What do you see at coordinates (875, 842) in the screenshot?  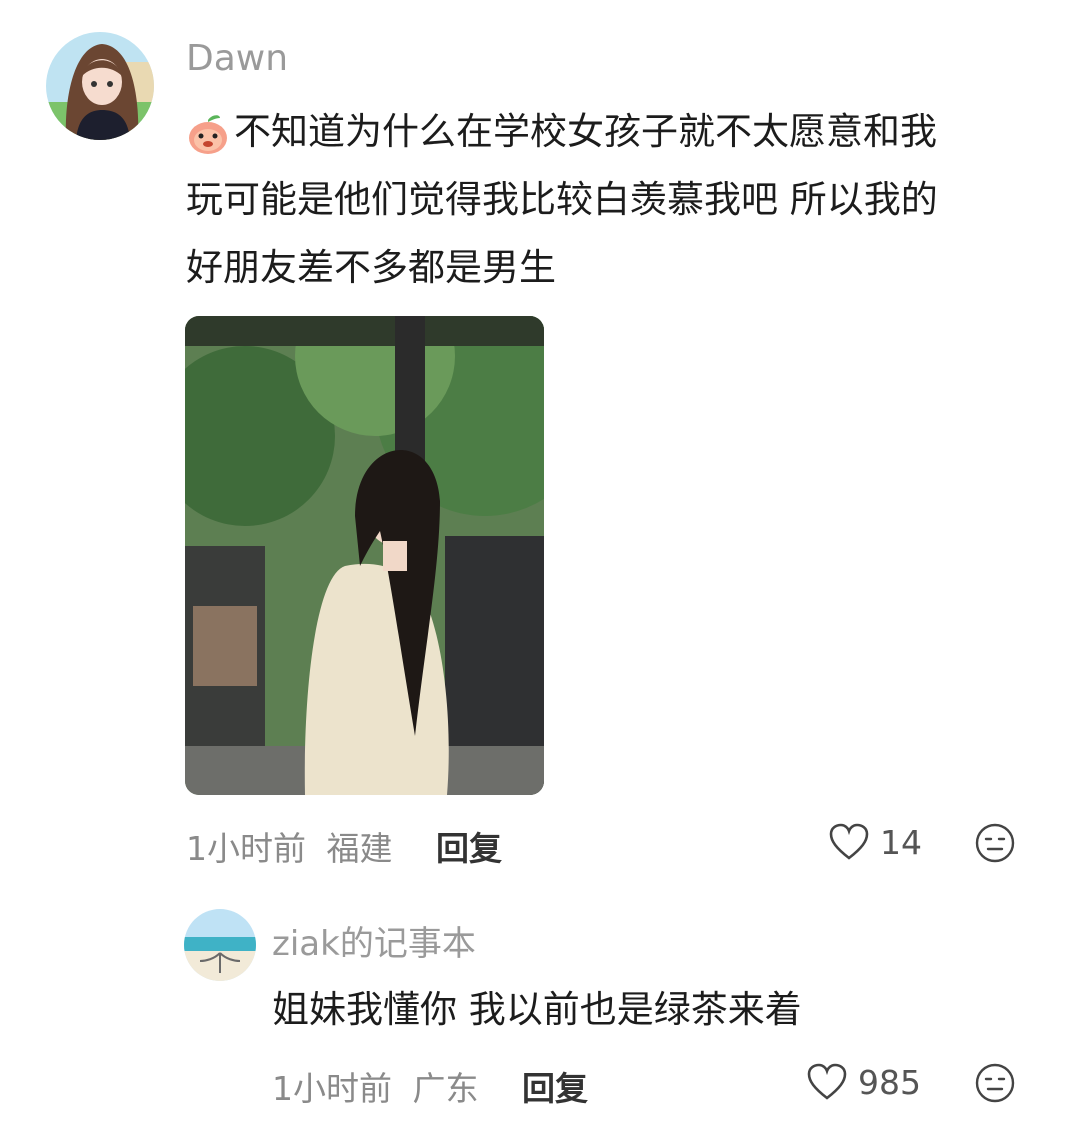 I see `comment-like-button: 14` at bounding box center [875, 842].